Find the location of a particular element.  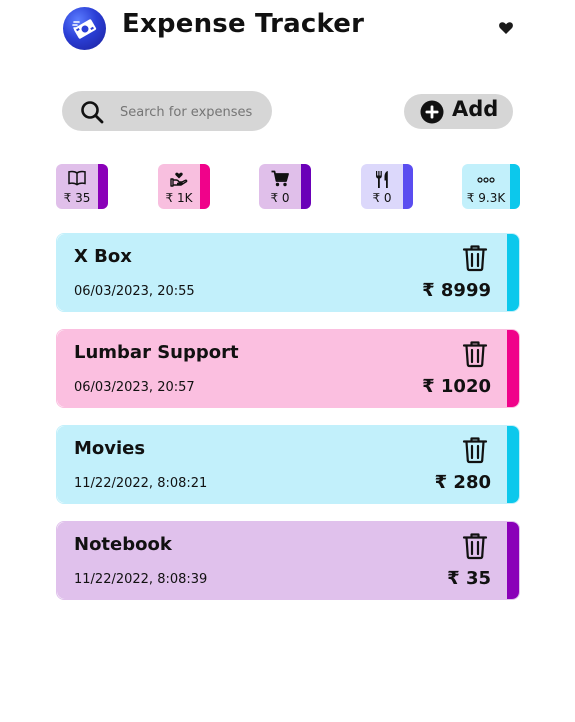

category-shopping: ₹ 0 is located at coordinates (285, 186).